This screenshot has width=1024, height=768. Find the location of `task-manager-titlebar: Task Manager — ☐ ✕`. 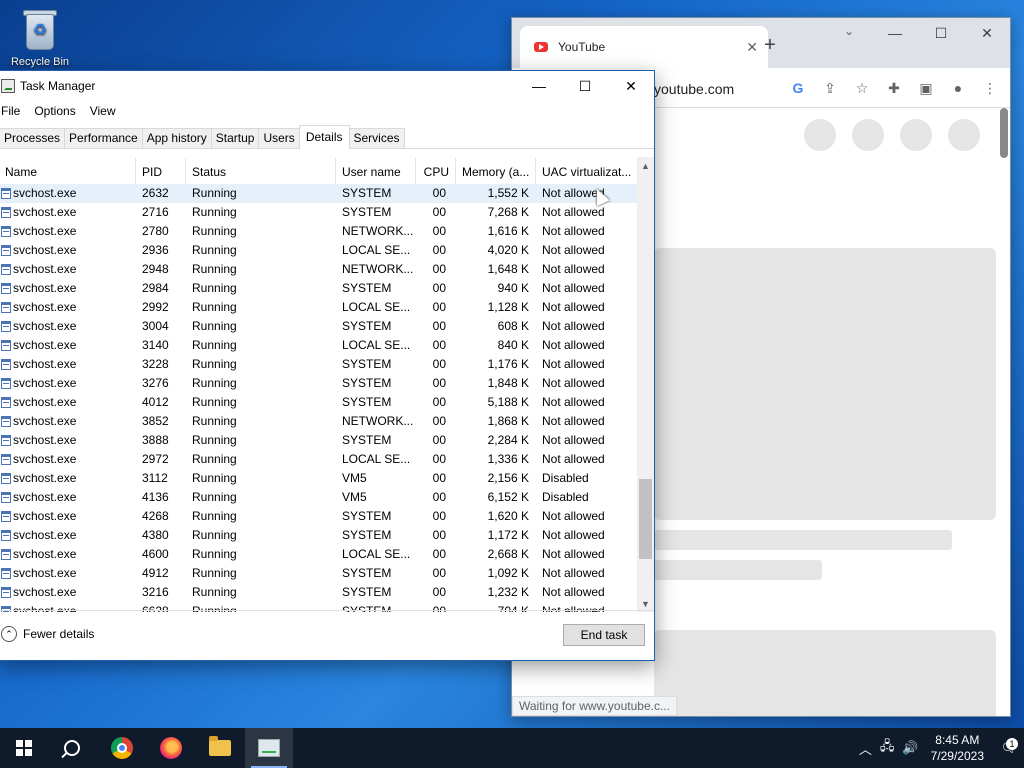

task-manager-titlebar: Task Manager — ☐ ✕ is located at coordinates (327, 86).